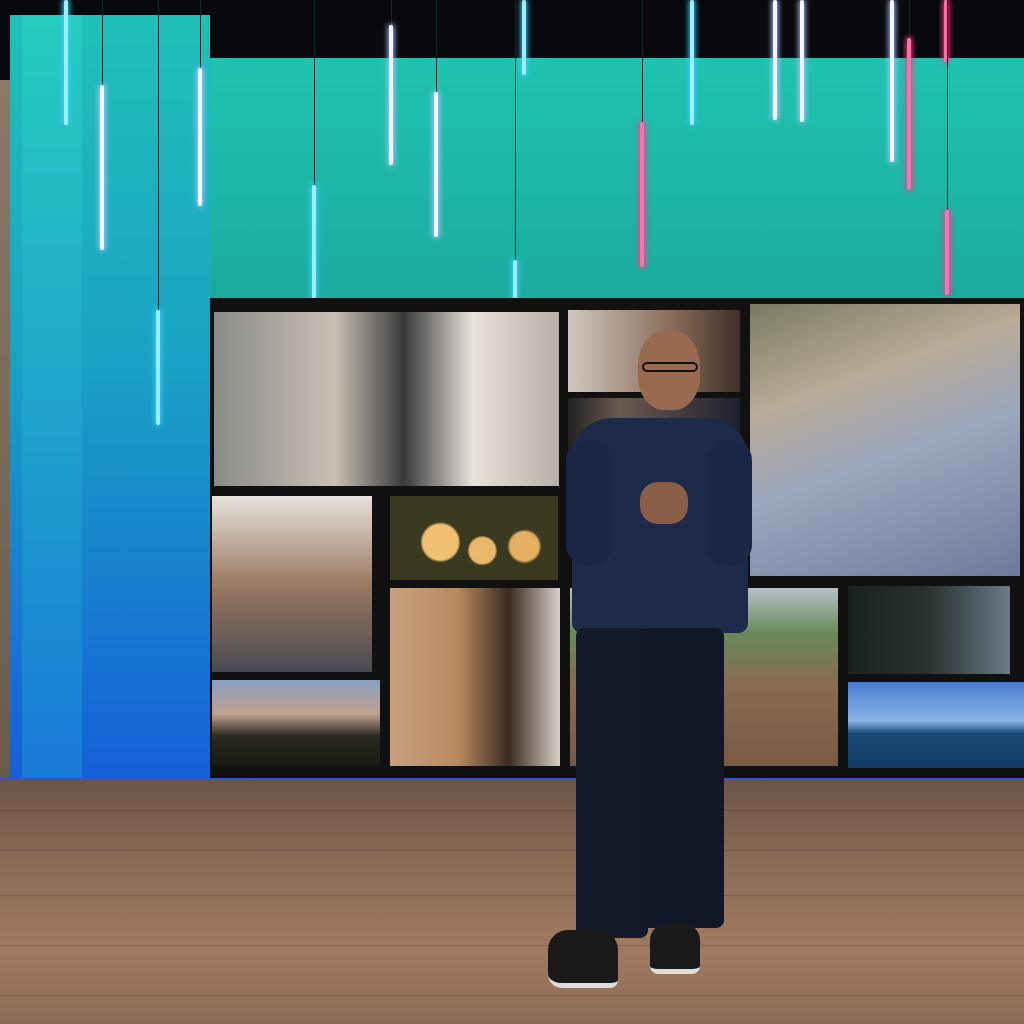 The height and width of the screenshot is (1024, 1024). Describe the element at coordinates (386, 399) in the screenshot. I see `photo-office-team` at that location.